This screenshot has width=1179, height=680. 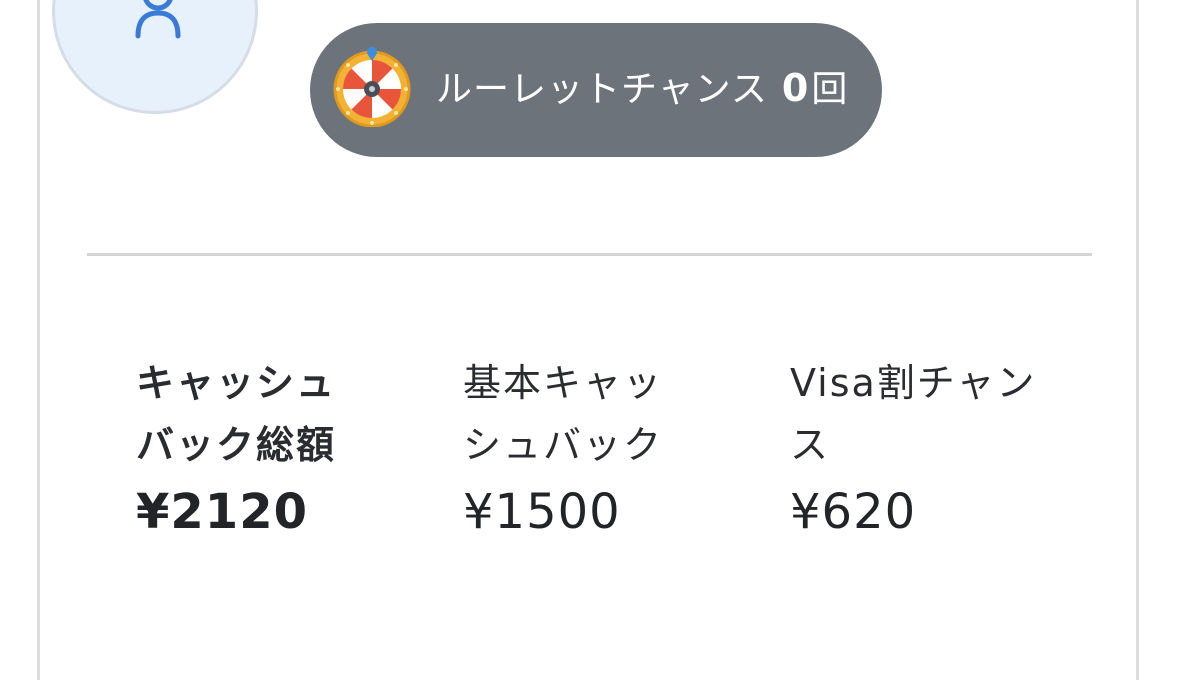 I want to click on section-divider, so click(x=589, y=254).